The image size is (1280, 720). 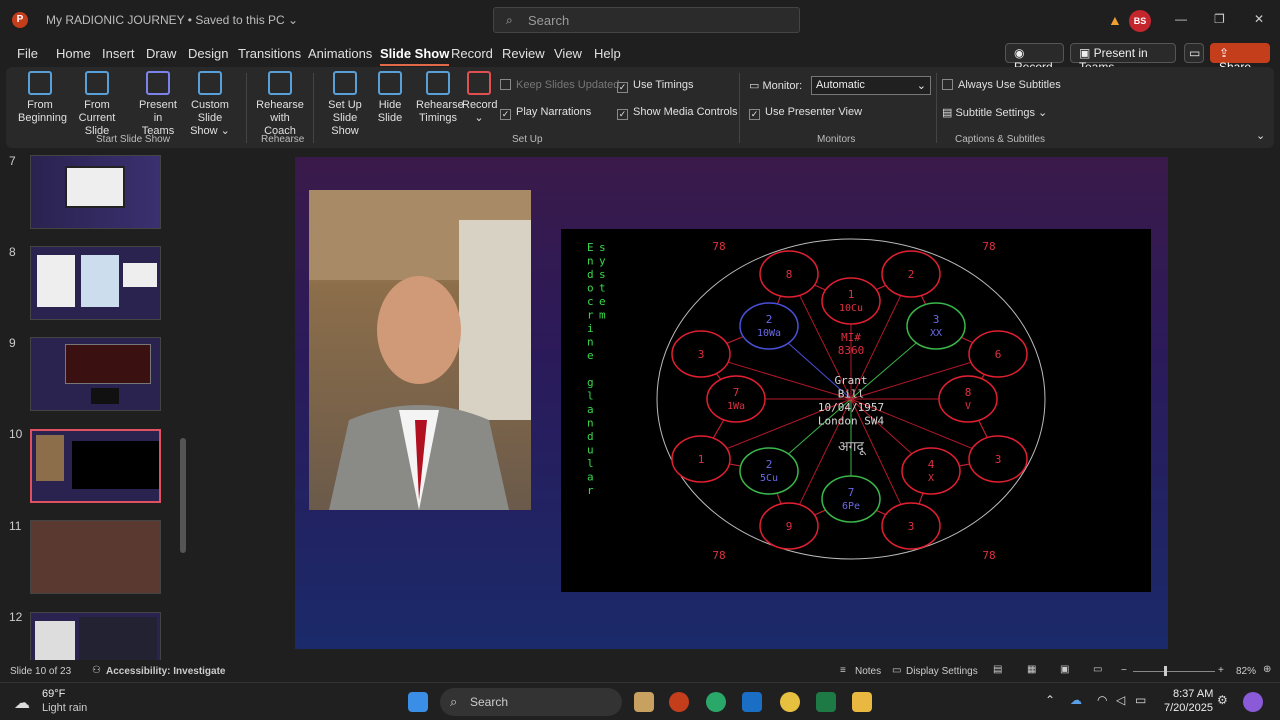 What do you see at coordinates (568, 53) in the screenshot?
I see `tab-view: View` at bounding box center [568, 53].